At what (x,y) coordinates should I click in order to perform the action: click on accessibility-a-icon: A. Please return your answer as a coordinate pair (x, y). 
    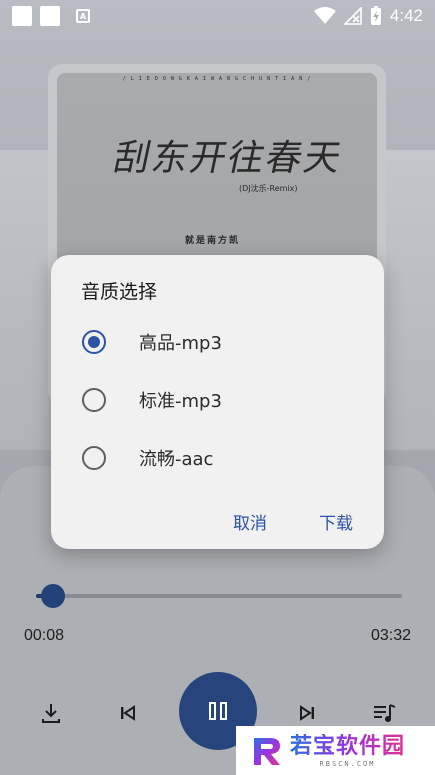
    Looking at the image, I should click on (83, 16).